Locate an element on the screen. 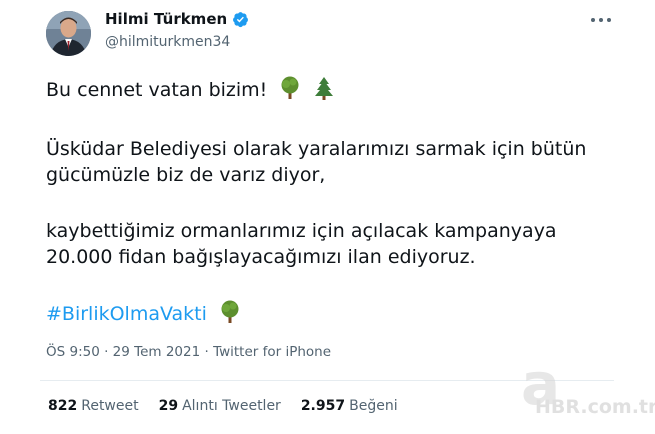  watermark-text: HBR.com.tr is located at coordinates (595, 407).